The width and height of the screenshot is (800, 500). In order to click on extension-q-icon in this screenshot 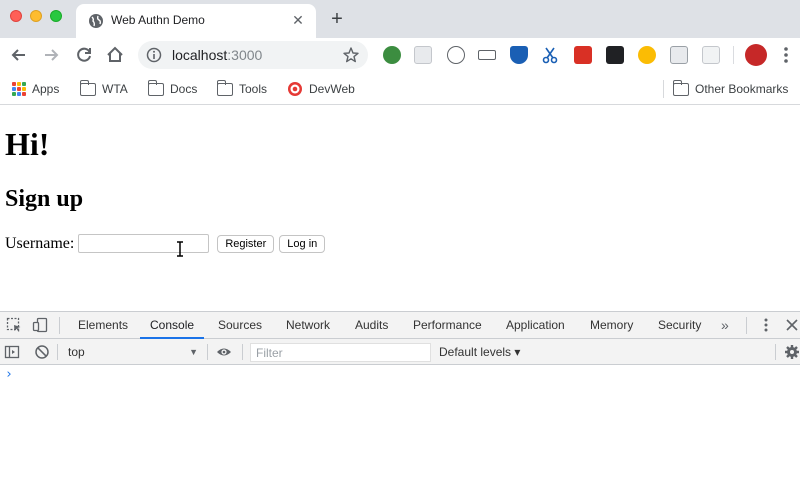, I will do `click(647, 55)`.